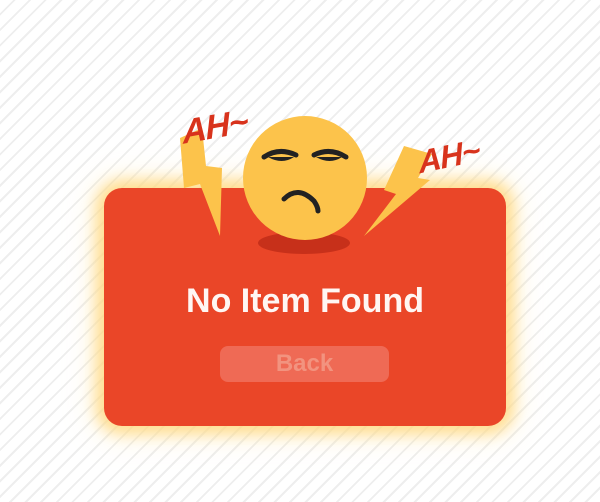 This screenshot has height=502, width=600. I want to click on exclaim-left-text: AH~, so click(215, 127).